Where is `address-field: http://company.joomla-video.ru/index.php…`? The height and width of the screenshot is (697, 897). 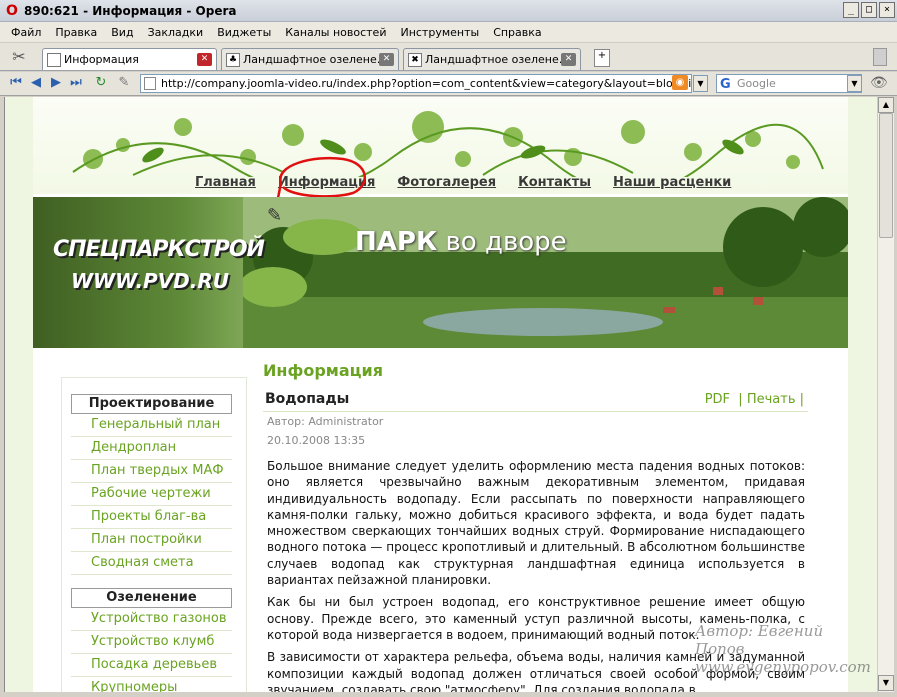
address-field: http://company.joomla-video.ru/index.php… is located at coordinates (416, 83).